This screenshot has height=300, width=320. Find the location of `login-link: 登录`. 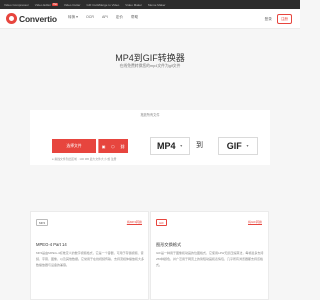

login-link: 登录 is located at coordinates (268, 19).